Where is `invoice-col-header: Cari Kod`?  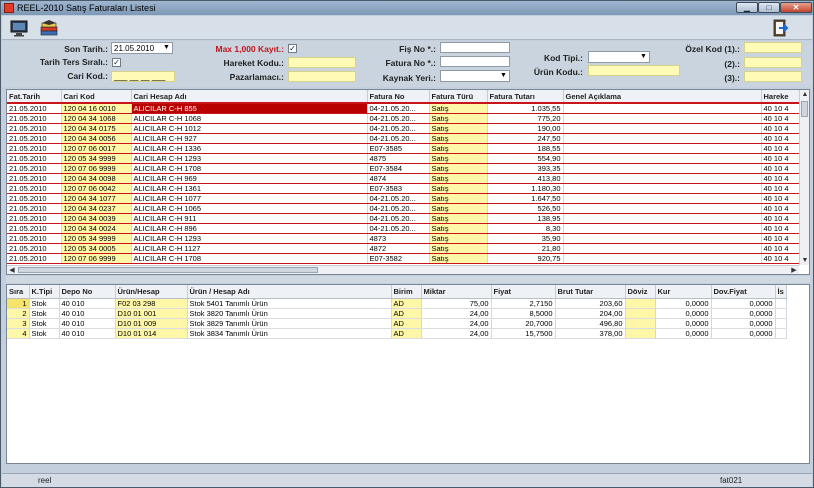
invoice-col-header: Cari Kod is located at coordinates (96, 97).